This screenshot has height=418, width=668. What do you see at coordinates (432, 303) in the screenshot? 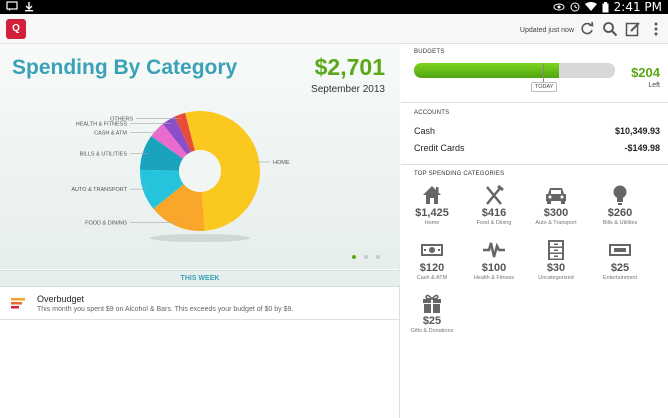
I see `gift-icon` at bounding box center [432, 303].